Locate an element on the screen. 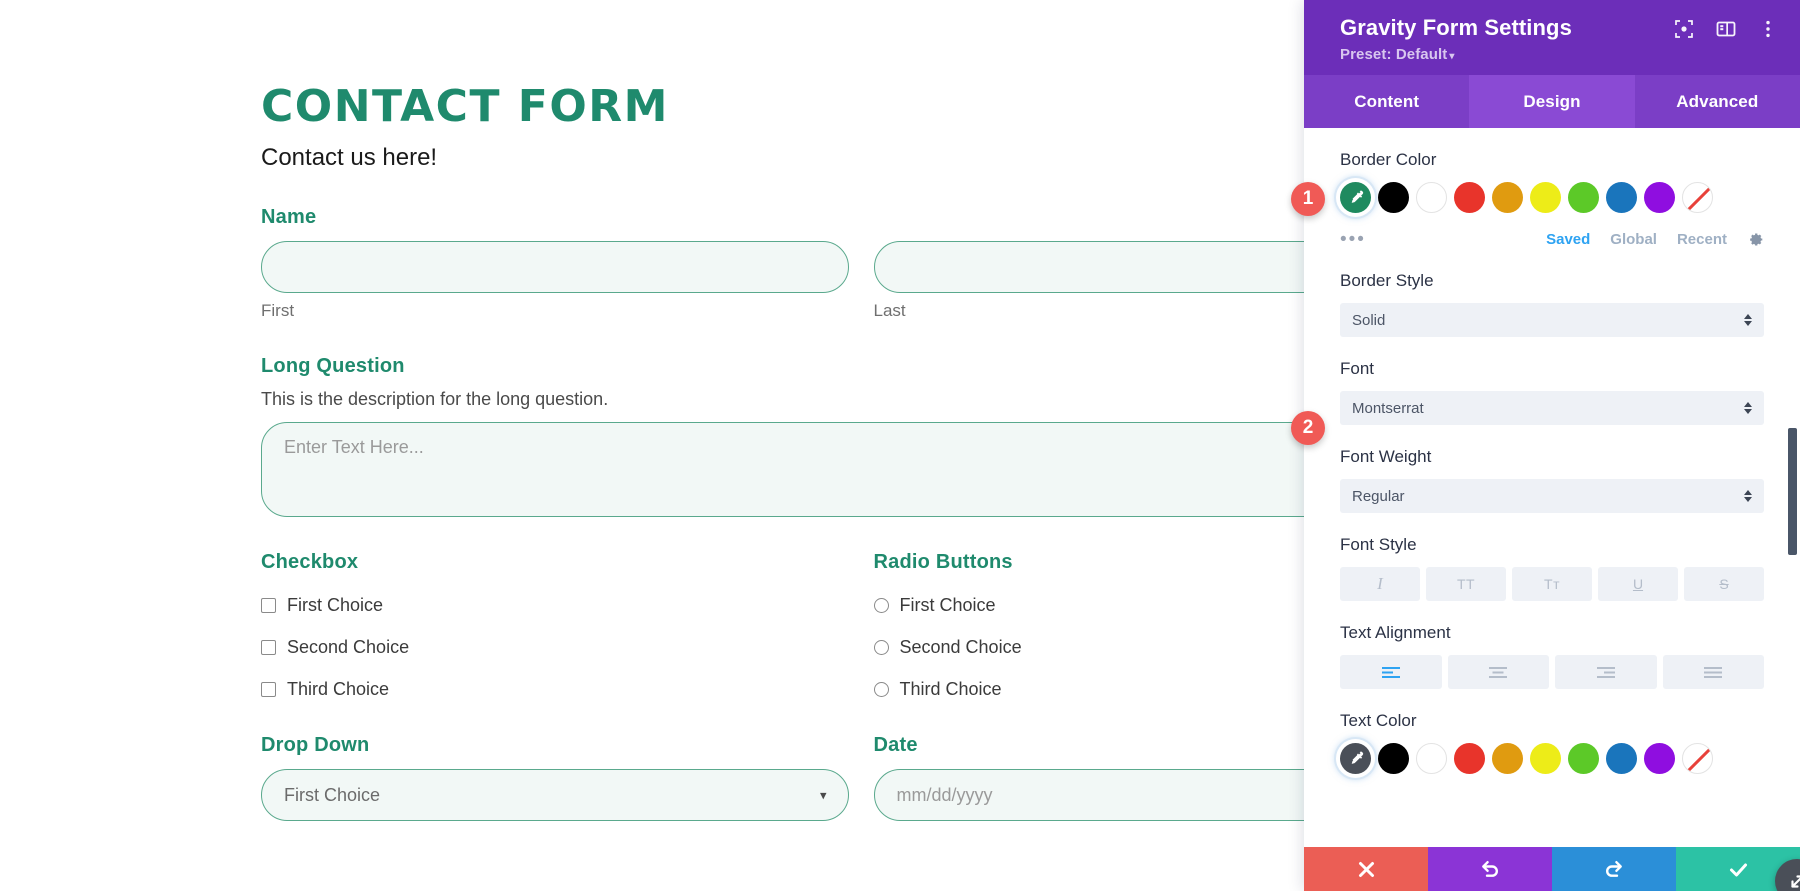 Image resolution: width=1800 pixels, height=891 pixels. field-date: Date is located at coordinates (1088, 778).